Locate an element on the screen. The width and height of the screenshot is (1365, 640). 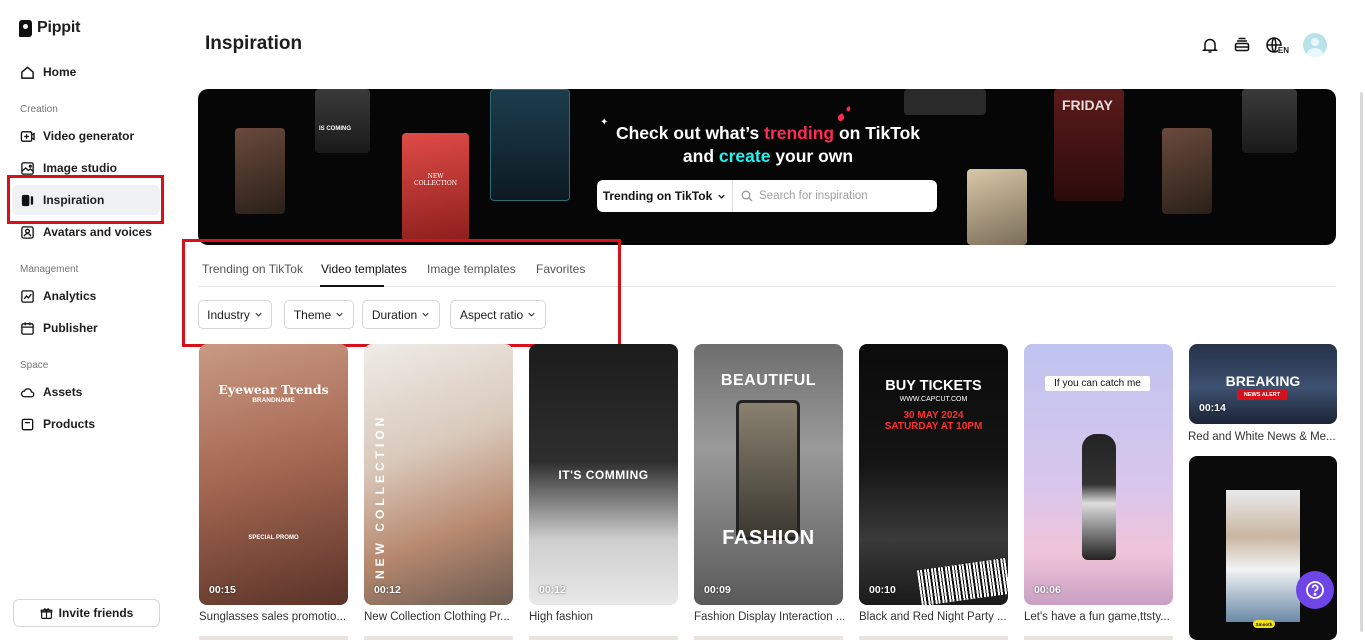
source-select: Trending on TikTok is located at coordinates (665, 196).